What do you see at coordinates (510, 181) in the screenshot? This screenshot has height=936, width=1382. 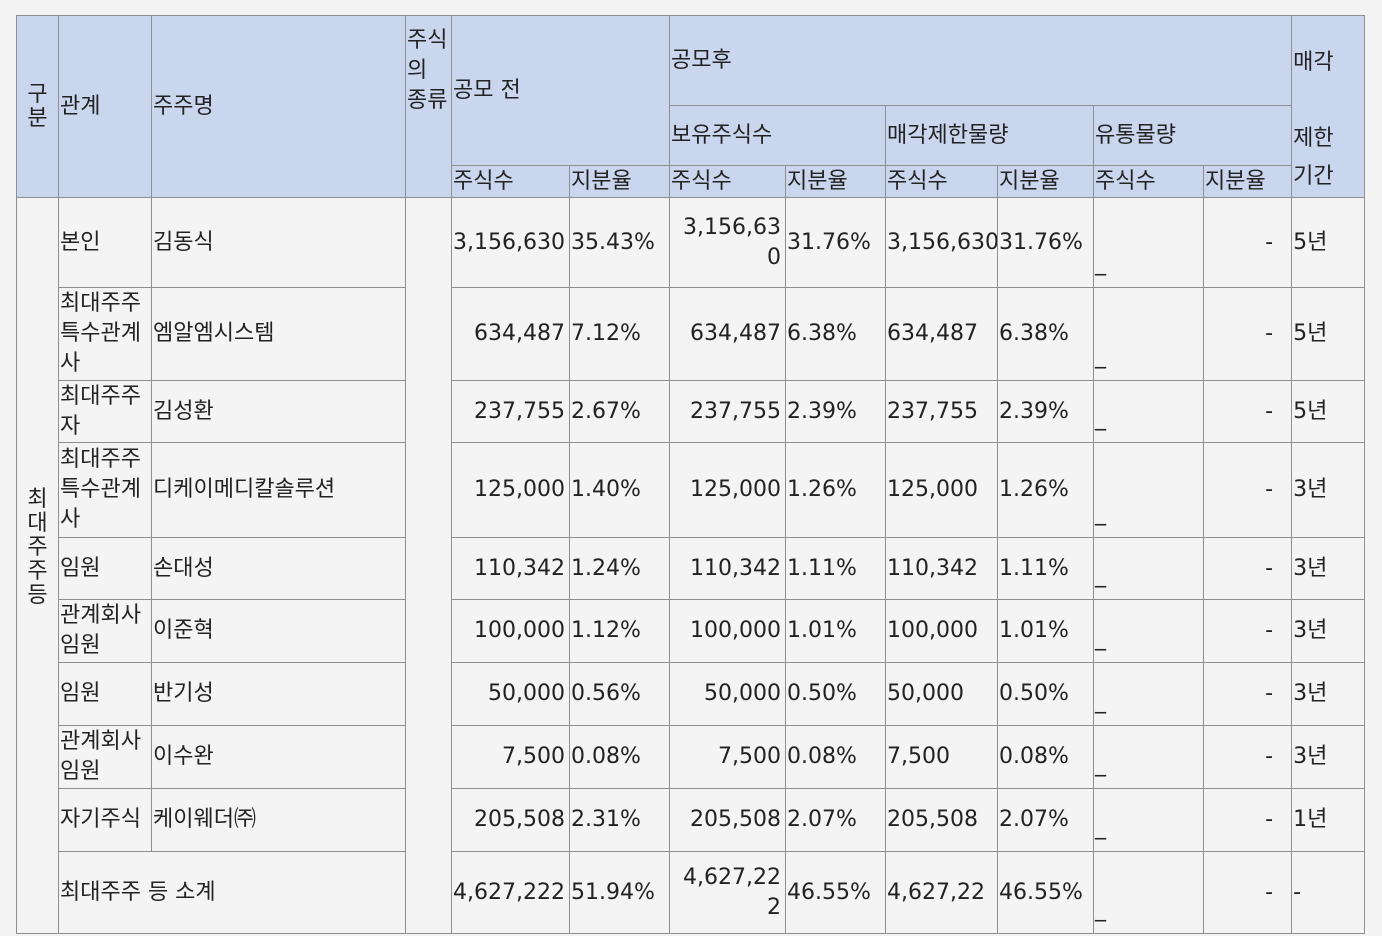 I see `header-pre-shares: 주식수` at bounding box center [510, 181].